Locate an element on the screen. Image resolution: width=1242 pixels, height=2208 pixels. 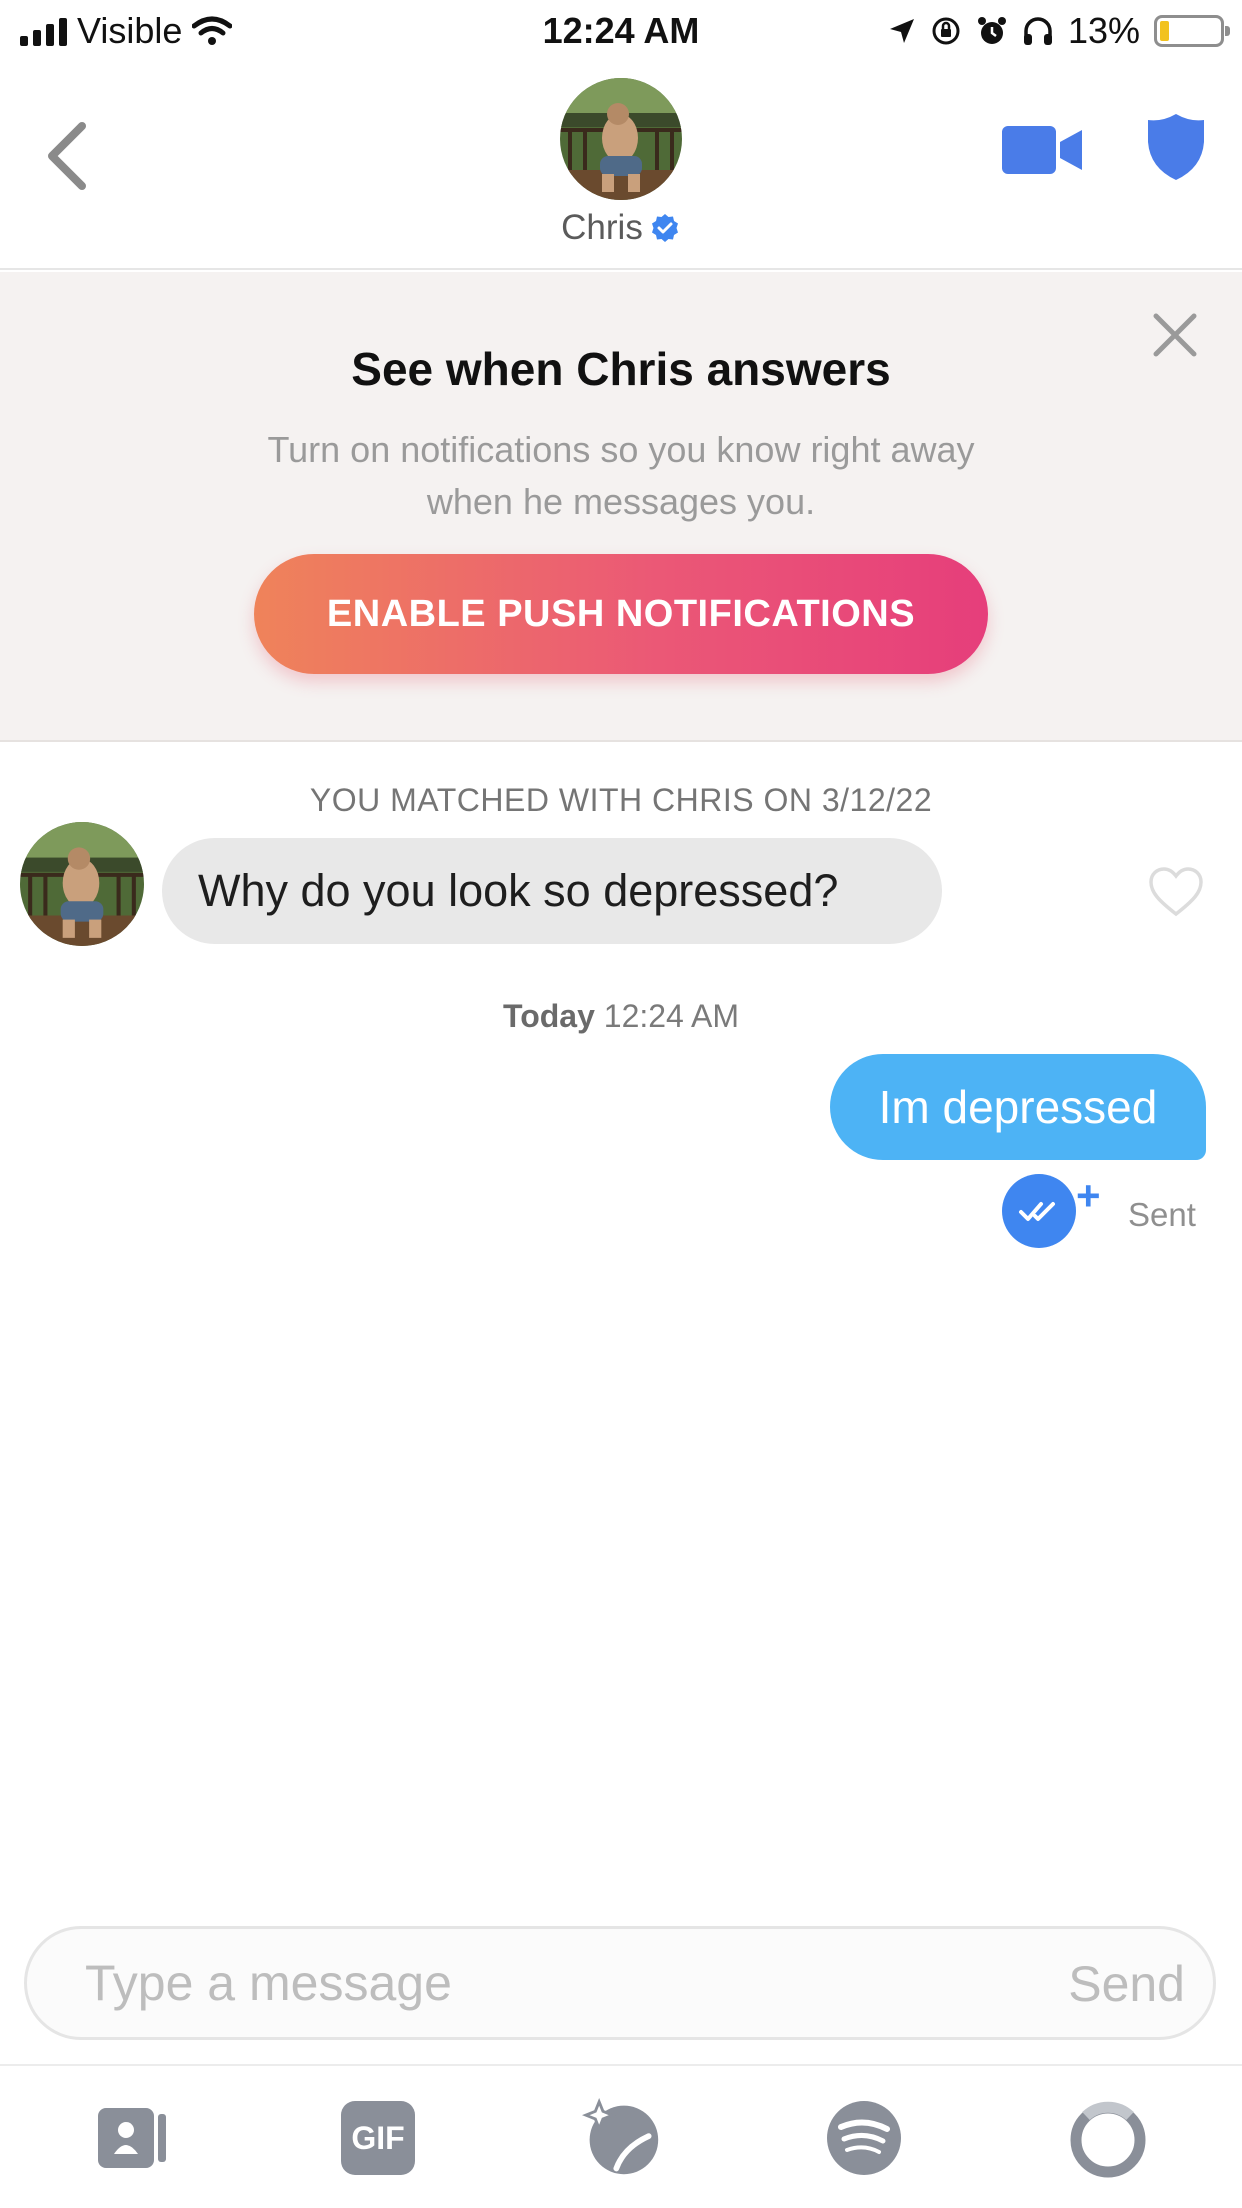
incoming-message-bubble: Why do you look so depressed? is located at coordinates (552, 891).